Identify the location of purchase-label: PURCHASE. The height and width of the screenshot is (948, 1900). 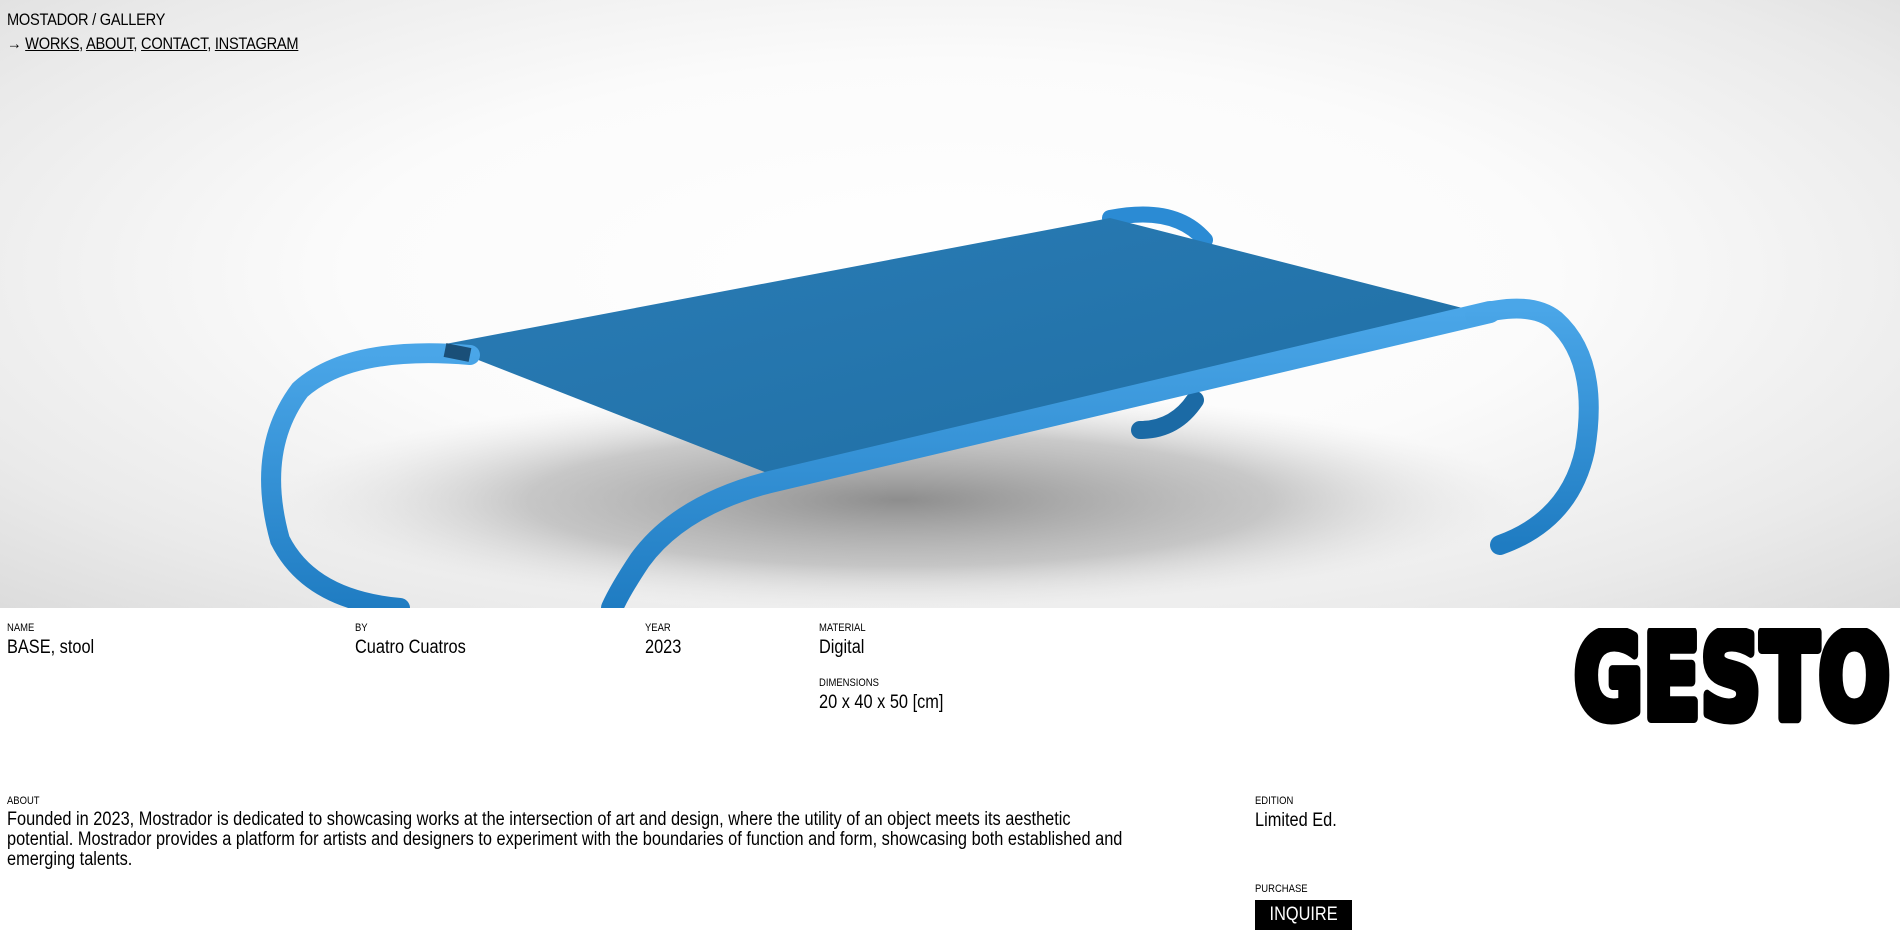
(1281, 889).